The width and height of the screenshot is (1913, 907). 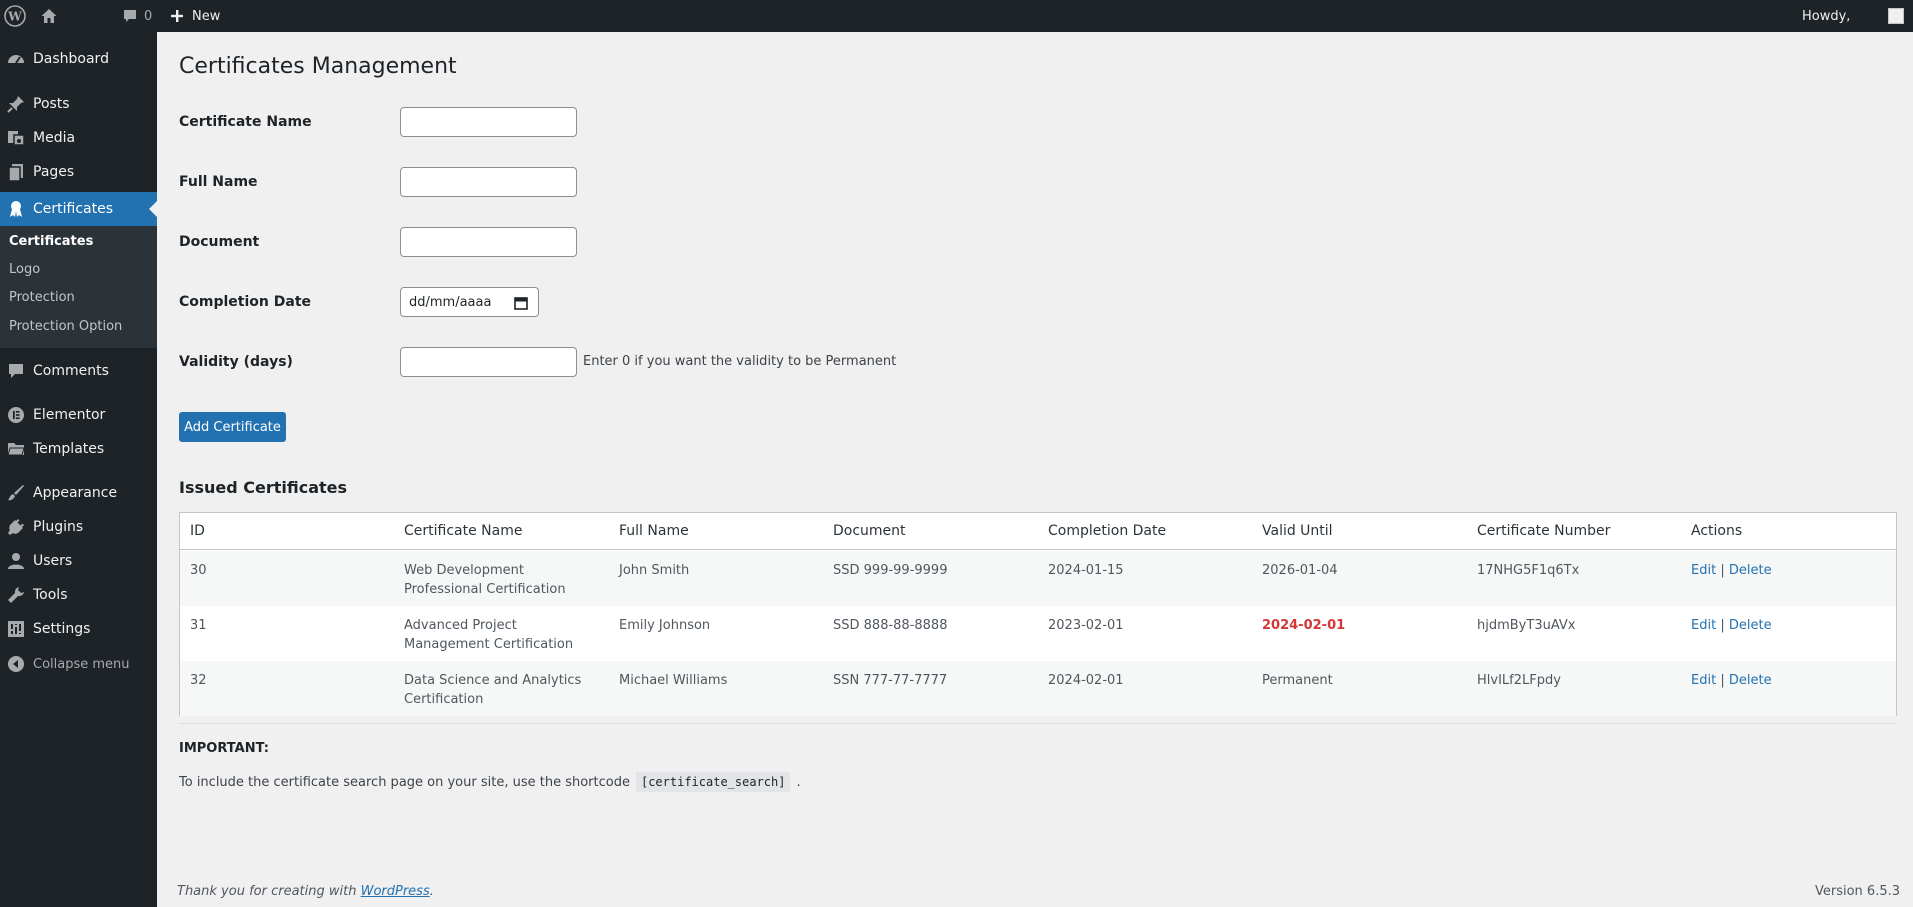 What do you see at coordinates (1086, 625) in the screenshot?
I see `cell-completion-date: 2023-02-01` at bounding box center [1086, 625].